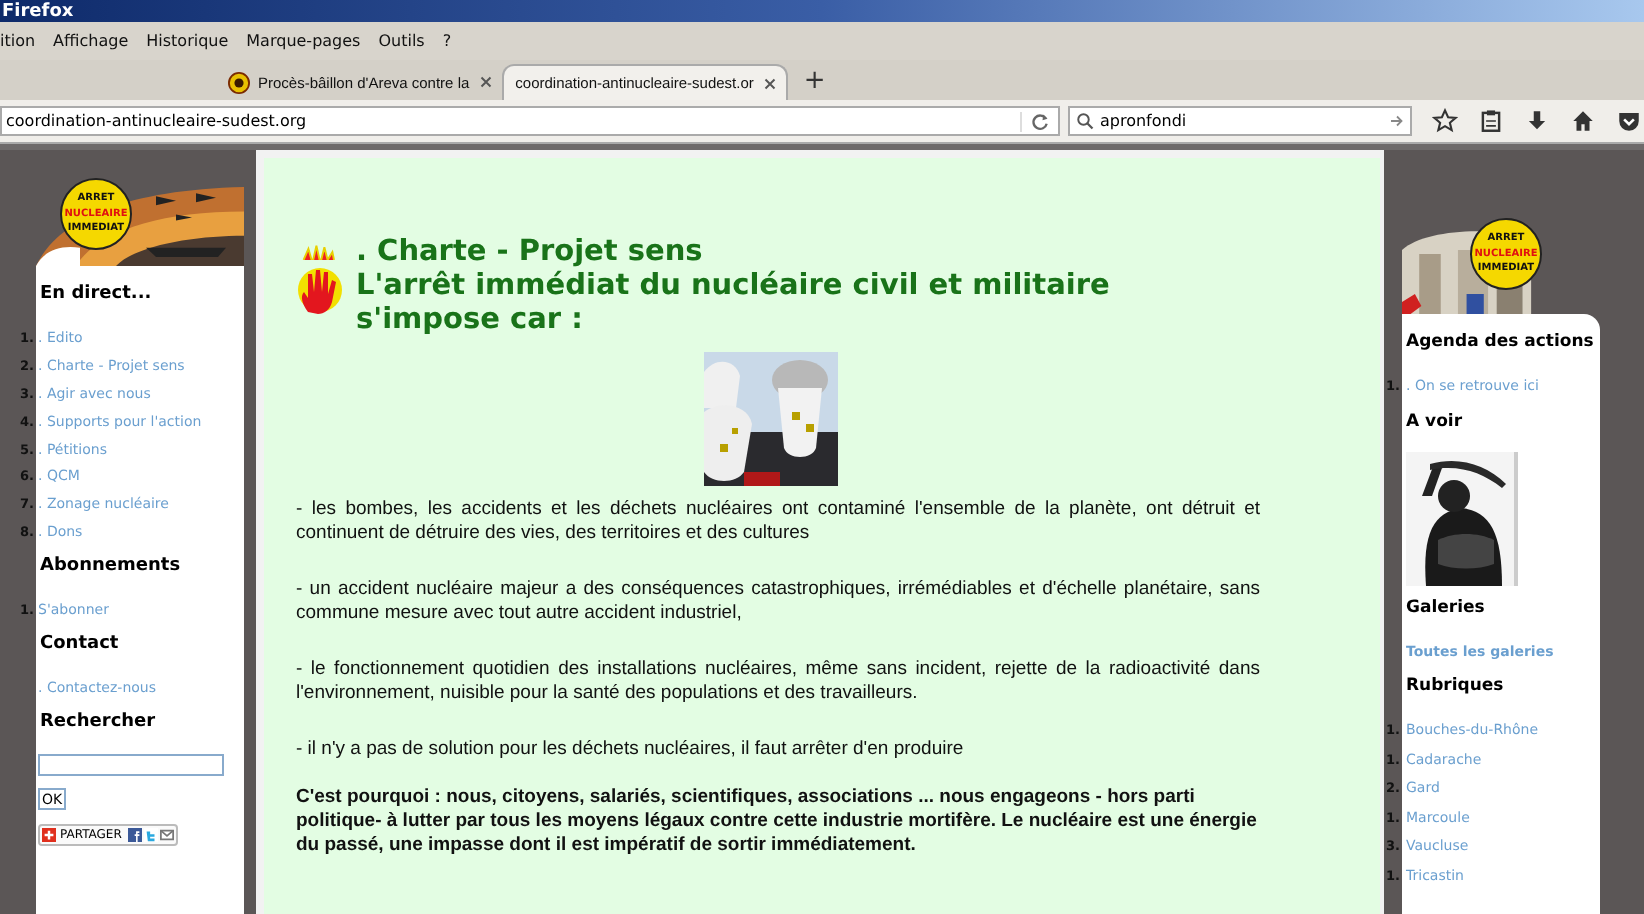 This screenshot has height=914, width=1644. What do you see at coordinates (1456, 686) in the screenshot?
I see `section-heading: Rubriques` at bounding box center [1456, 686].